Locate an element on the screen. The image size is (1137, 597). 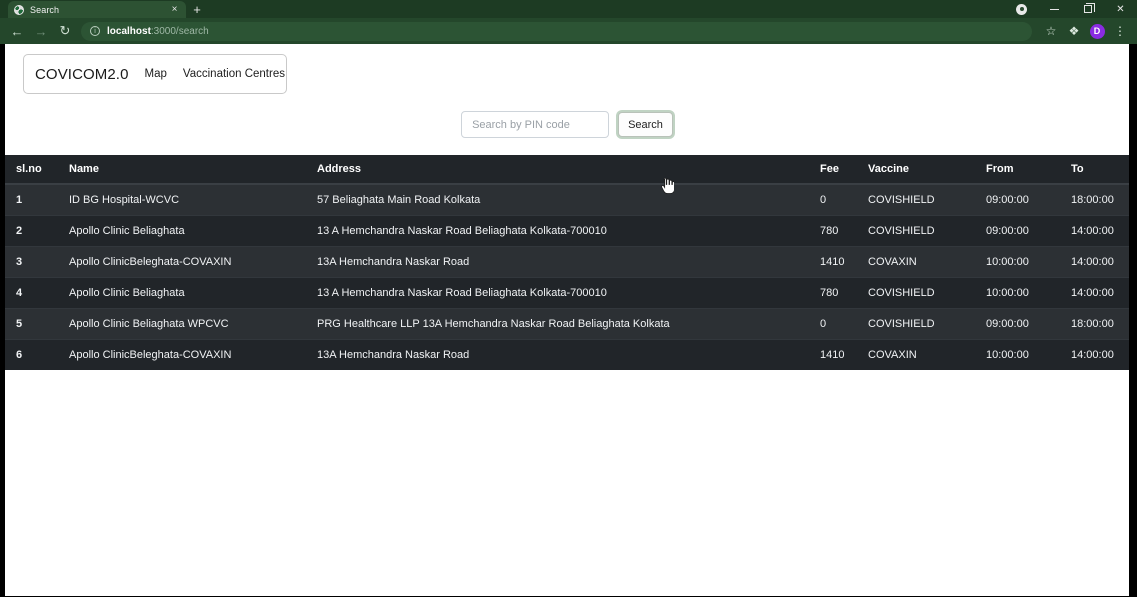
cell-name: Apollo Clinic Beliaghata WPCVC is located at coordinates (181, 324).